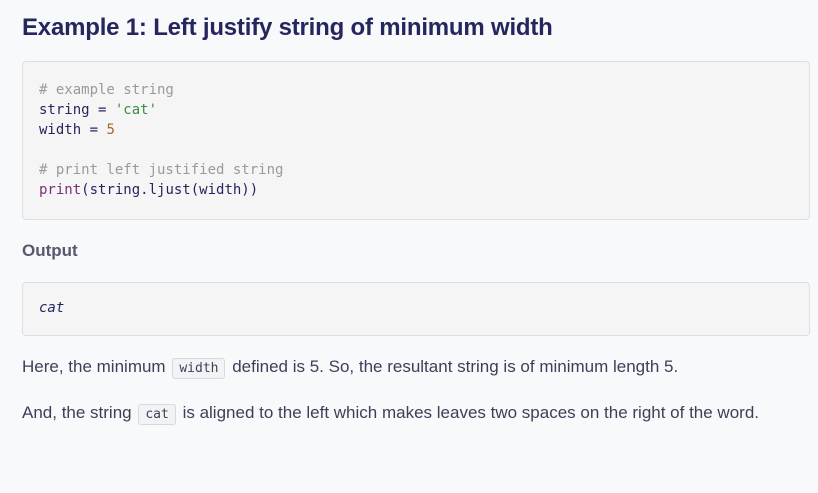  I want to click on code-number: 5, so click(110, 130).